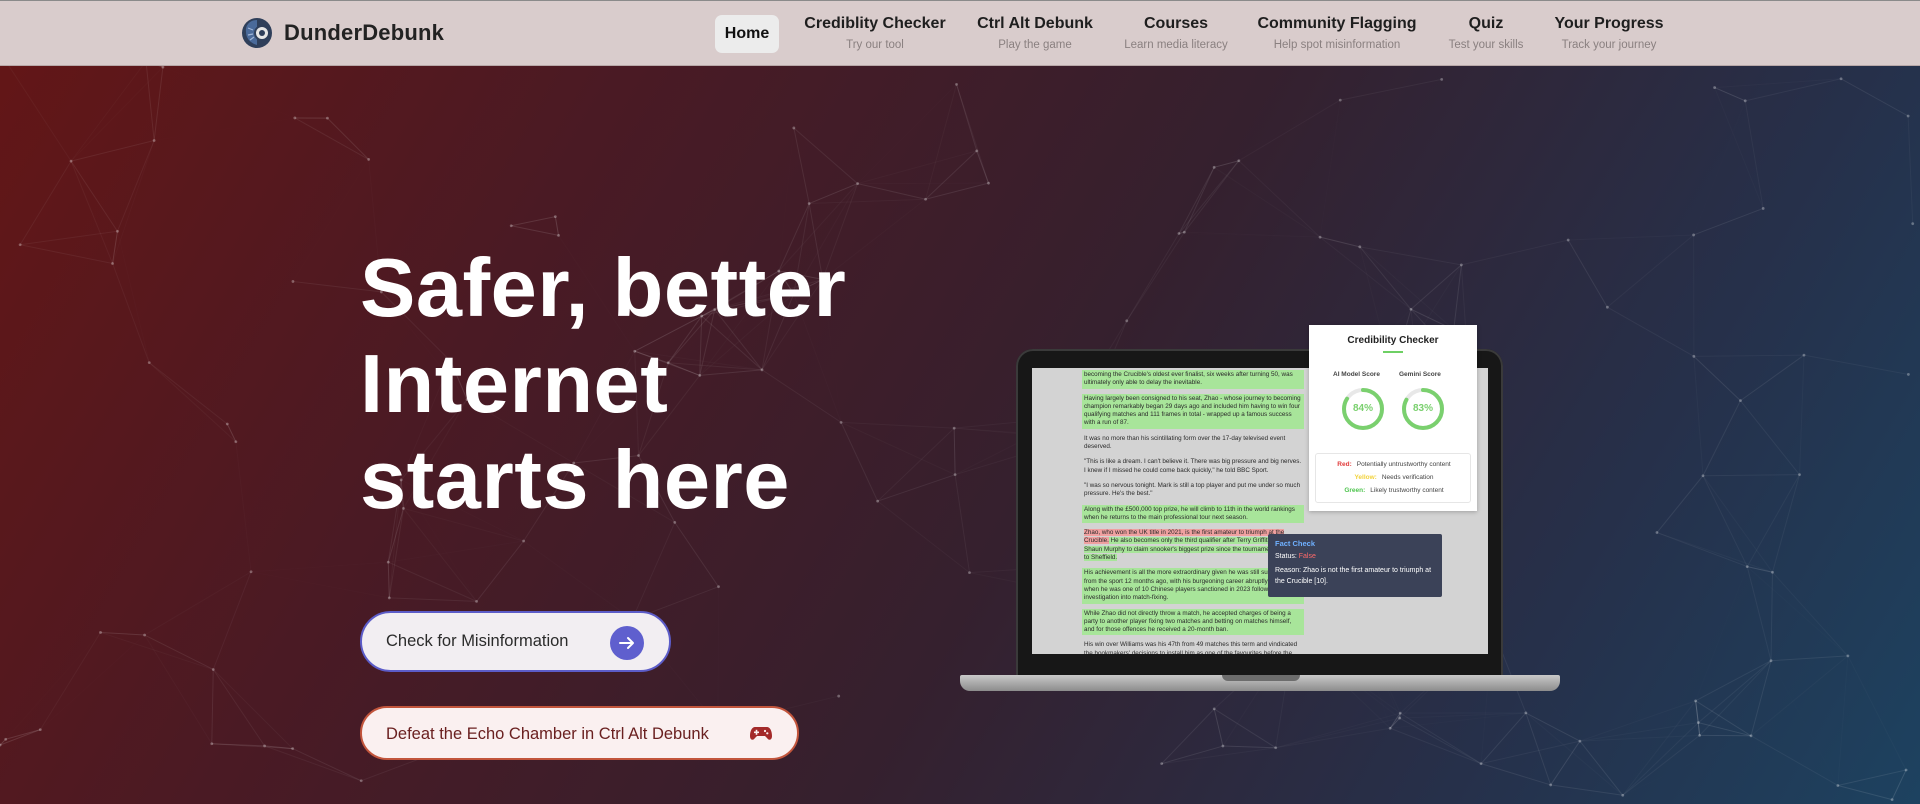 The width and height of the screenshot is (1920, 804). I want to click on nav-item-quiz: Quiz Test your skills, so click(1486, 34).